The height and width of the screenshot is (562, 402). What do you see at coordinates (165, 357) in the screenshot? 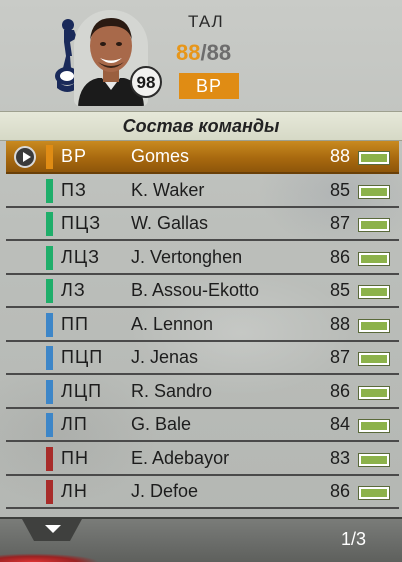
I see `player-name: J. Jenas` at bounding box center [165, 357].